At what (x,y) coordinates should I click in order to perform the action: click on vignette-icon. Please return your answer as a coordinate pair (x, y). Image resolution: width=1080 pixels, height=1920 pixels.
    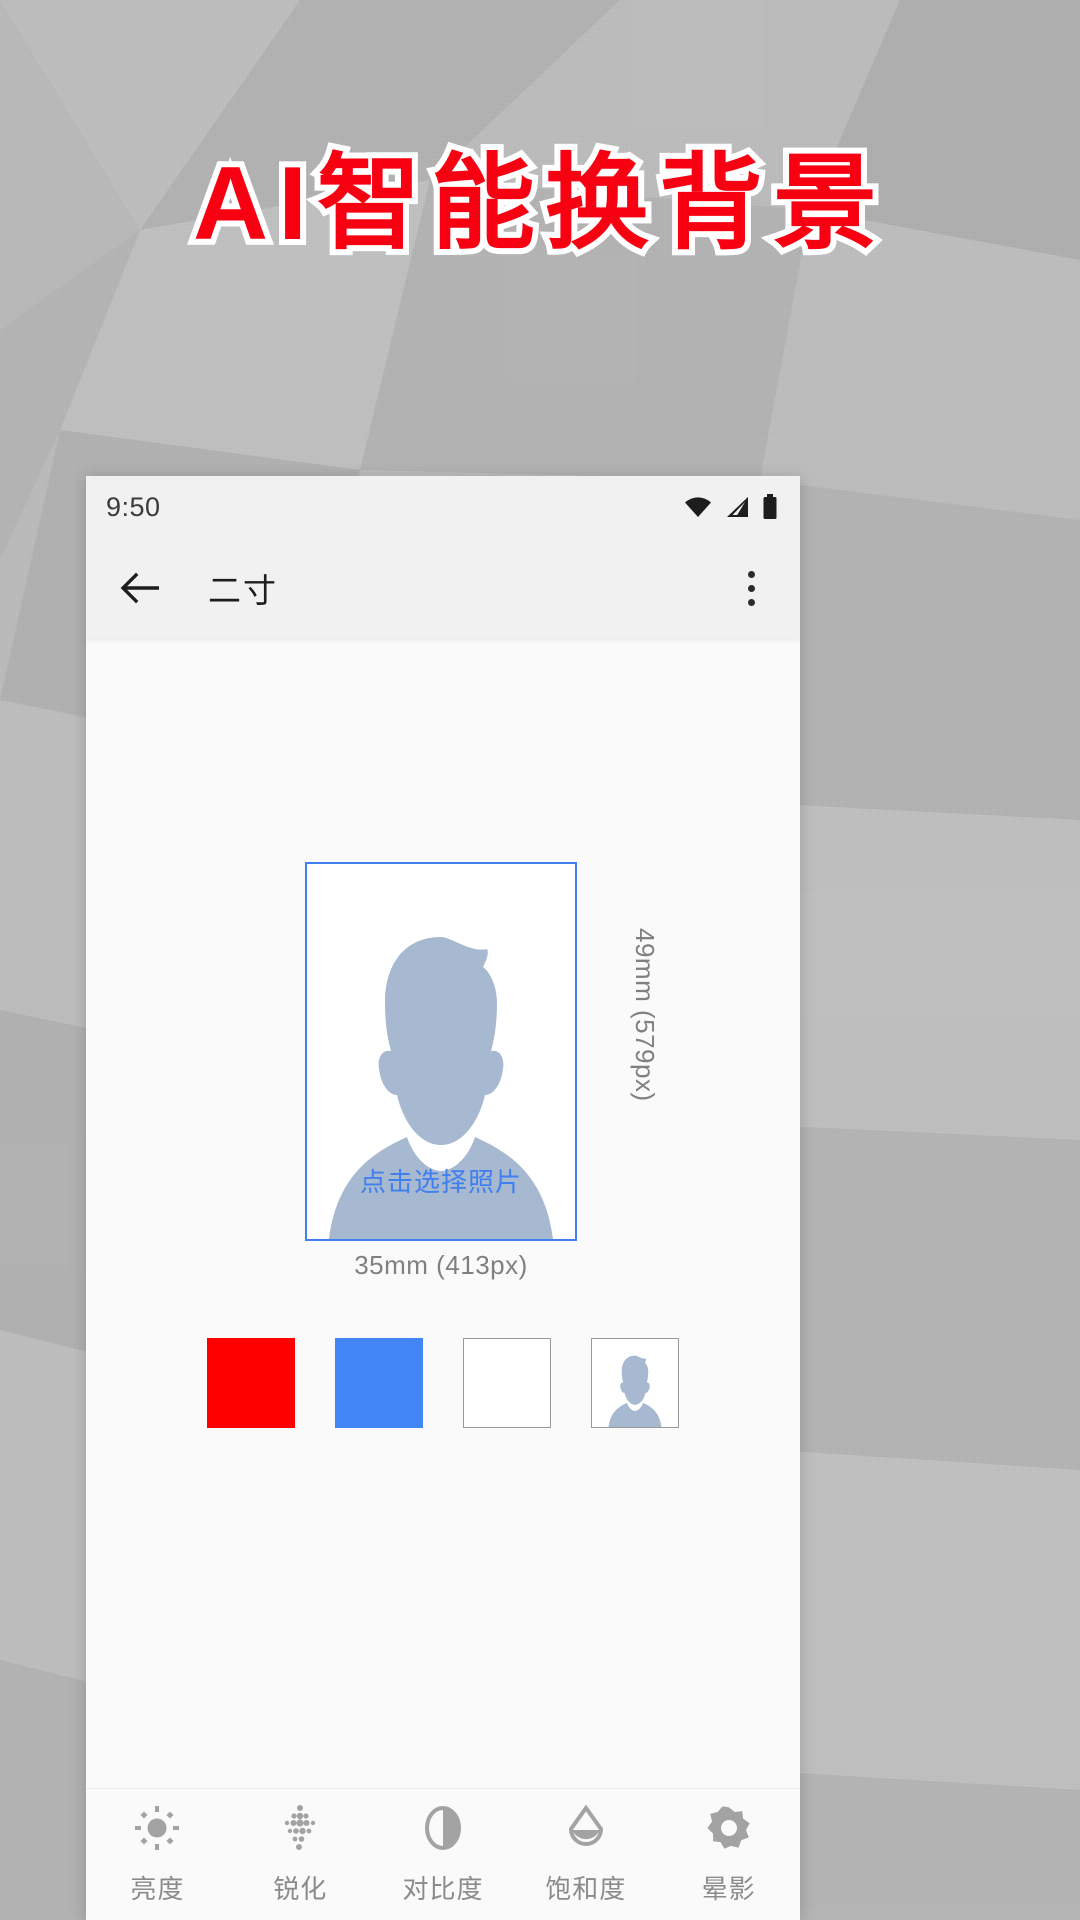
    Looking at the image, I should click on (729, 1828).